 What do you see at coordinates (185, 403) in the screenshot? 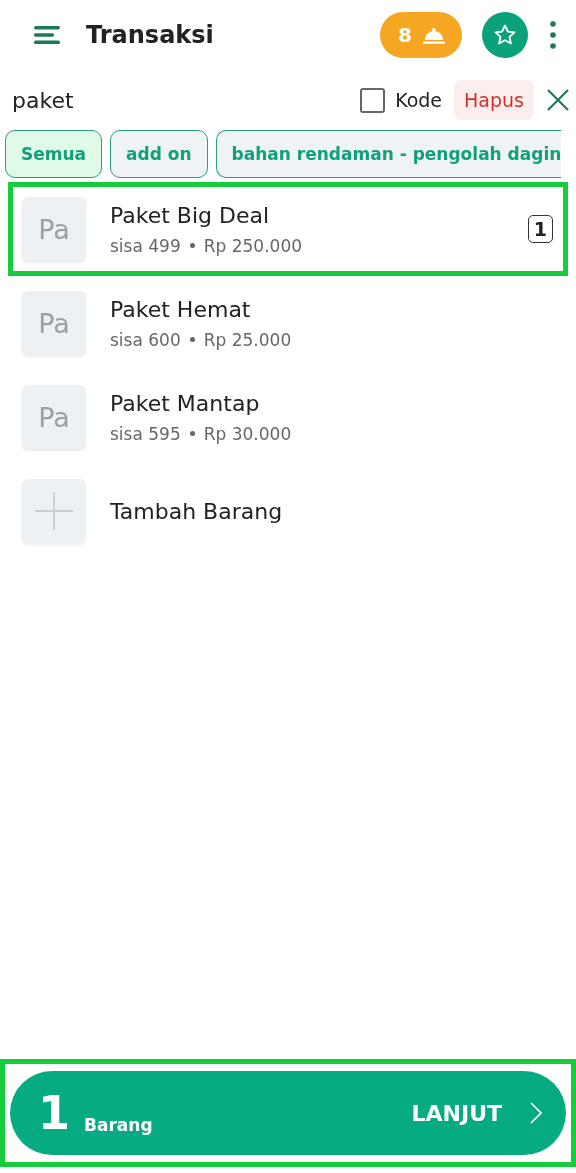
I see `product-name: Paket Mantap` at bounding box center [185, 403].